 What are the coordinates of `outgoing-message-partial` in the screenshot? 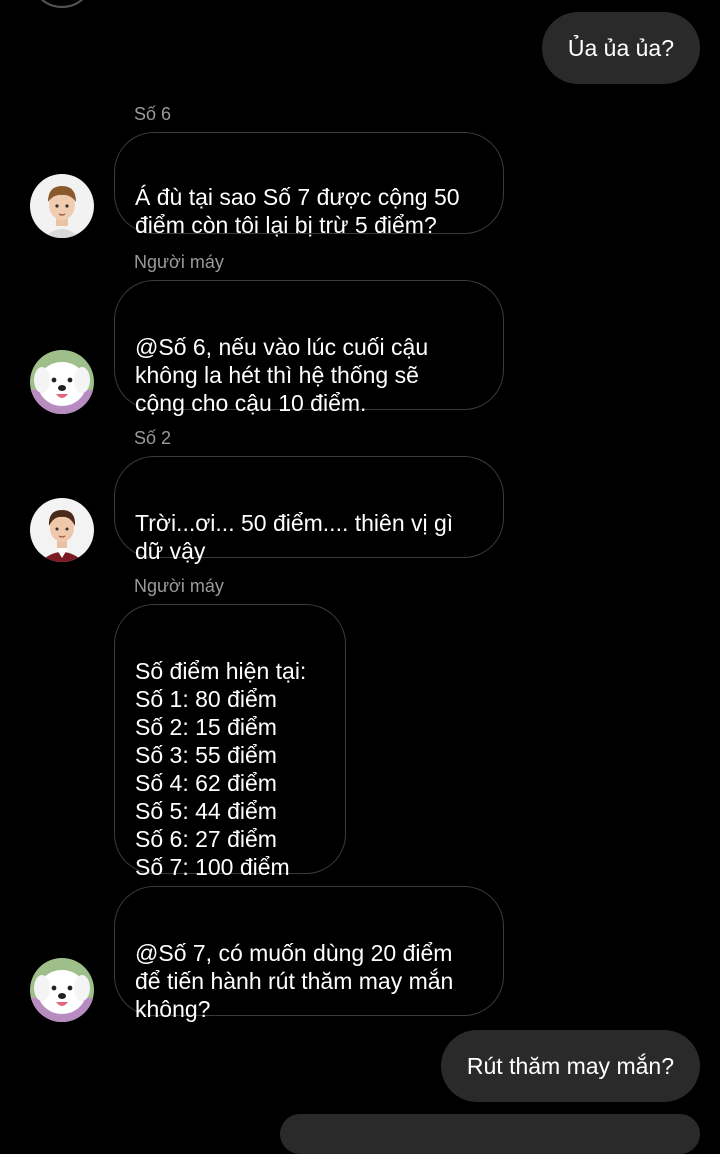 It's located at (490, 1134).